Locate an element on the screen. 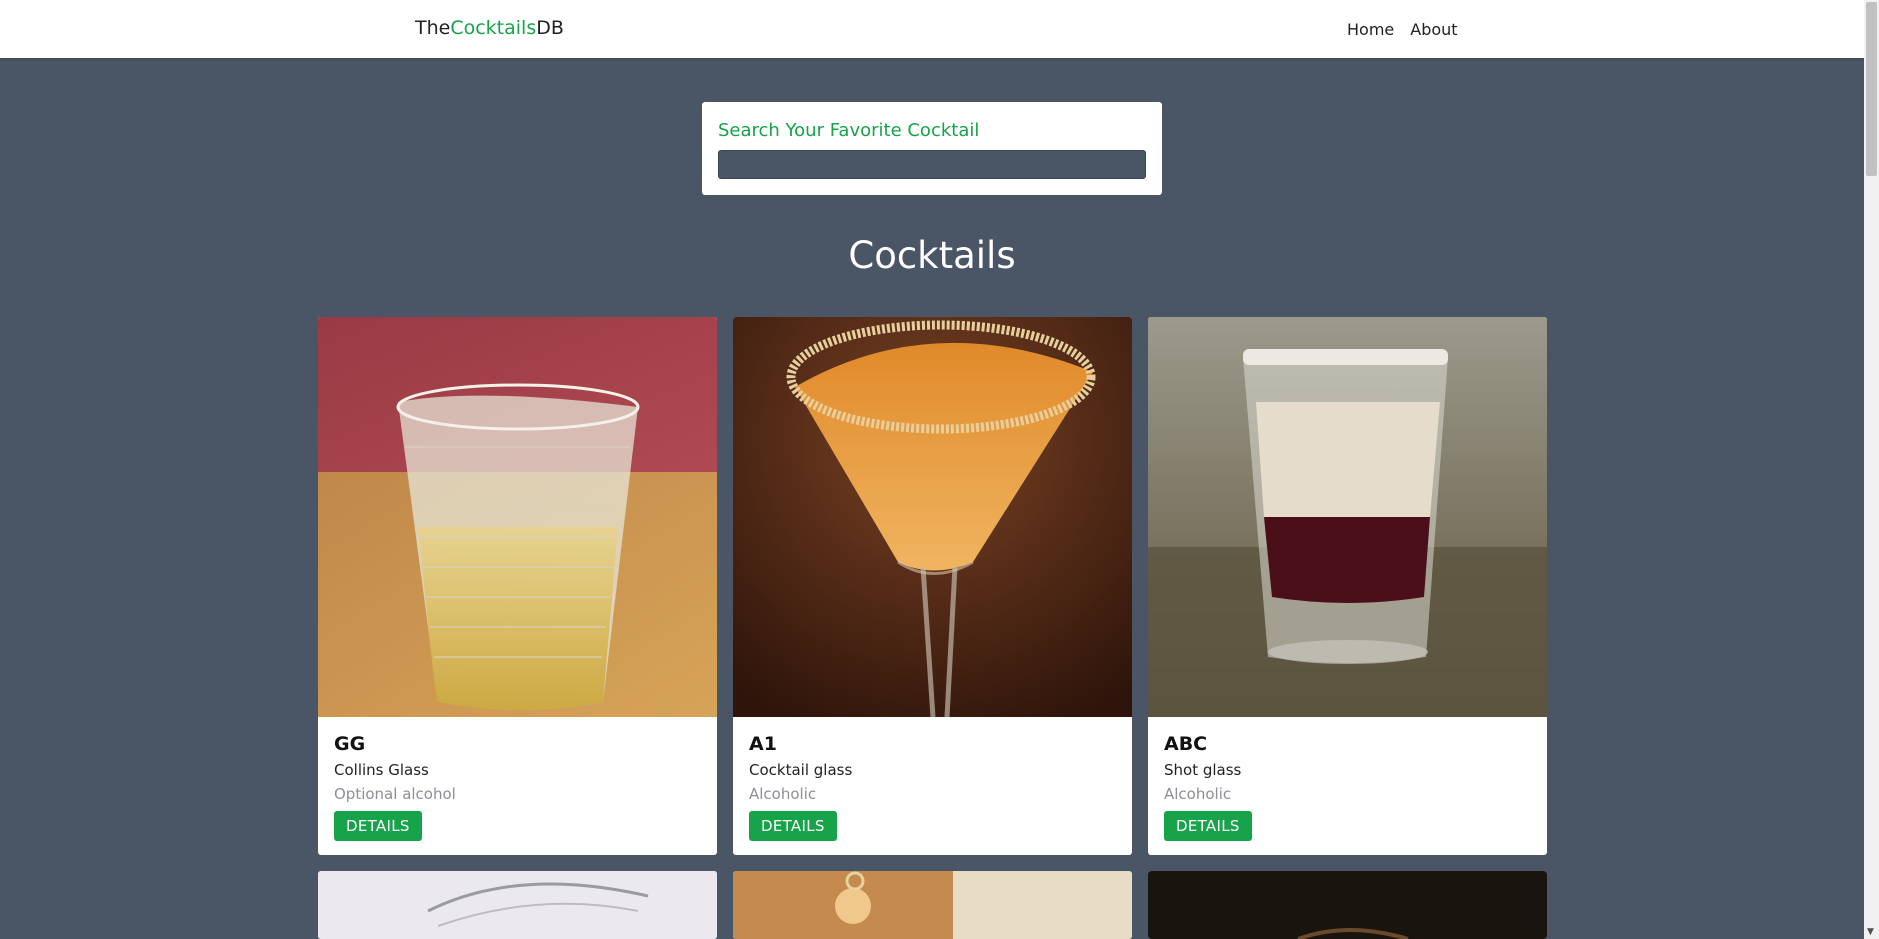  card-body: A1 Cocktail glass Alcoholic DETAILS is located at coordinates (932, 786).